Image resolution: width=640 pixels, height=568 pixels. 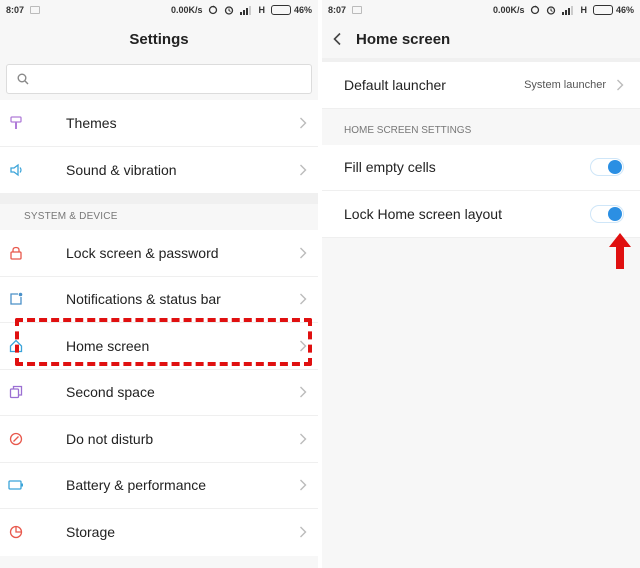 I want to click on settings-item-label: Notifications & status bar, so click(x=143, y=299).